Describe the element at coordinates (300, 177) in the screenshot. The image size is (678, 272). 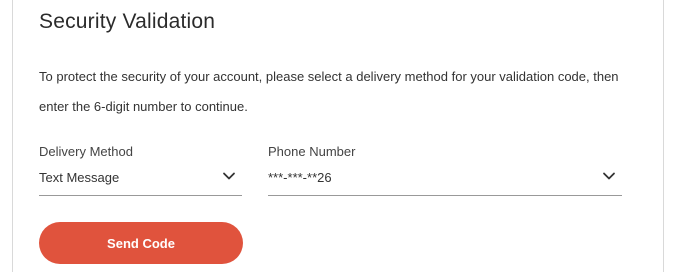
I see `phone-number-value: ***-***-**26` at that location.